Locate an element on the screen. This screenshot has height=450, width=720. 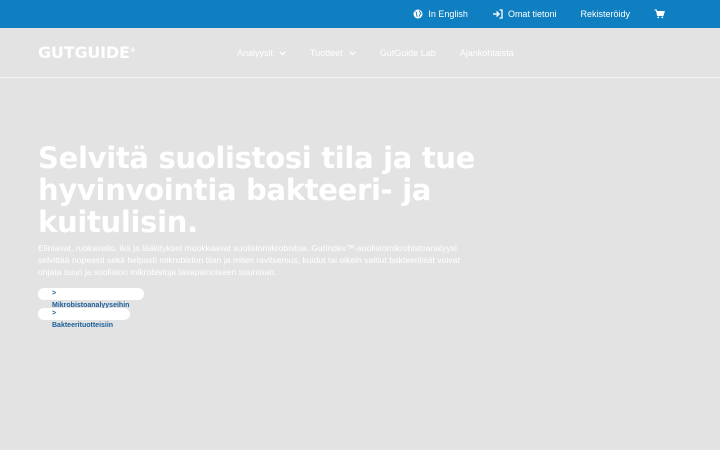
sign-in-icon is located at coordinates (497, 14).